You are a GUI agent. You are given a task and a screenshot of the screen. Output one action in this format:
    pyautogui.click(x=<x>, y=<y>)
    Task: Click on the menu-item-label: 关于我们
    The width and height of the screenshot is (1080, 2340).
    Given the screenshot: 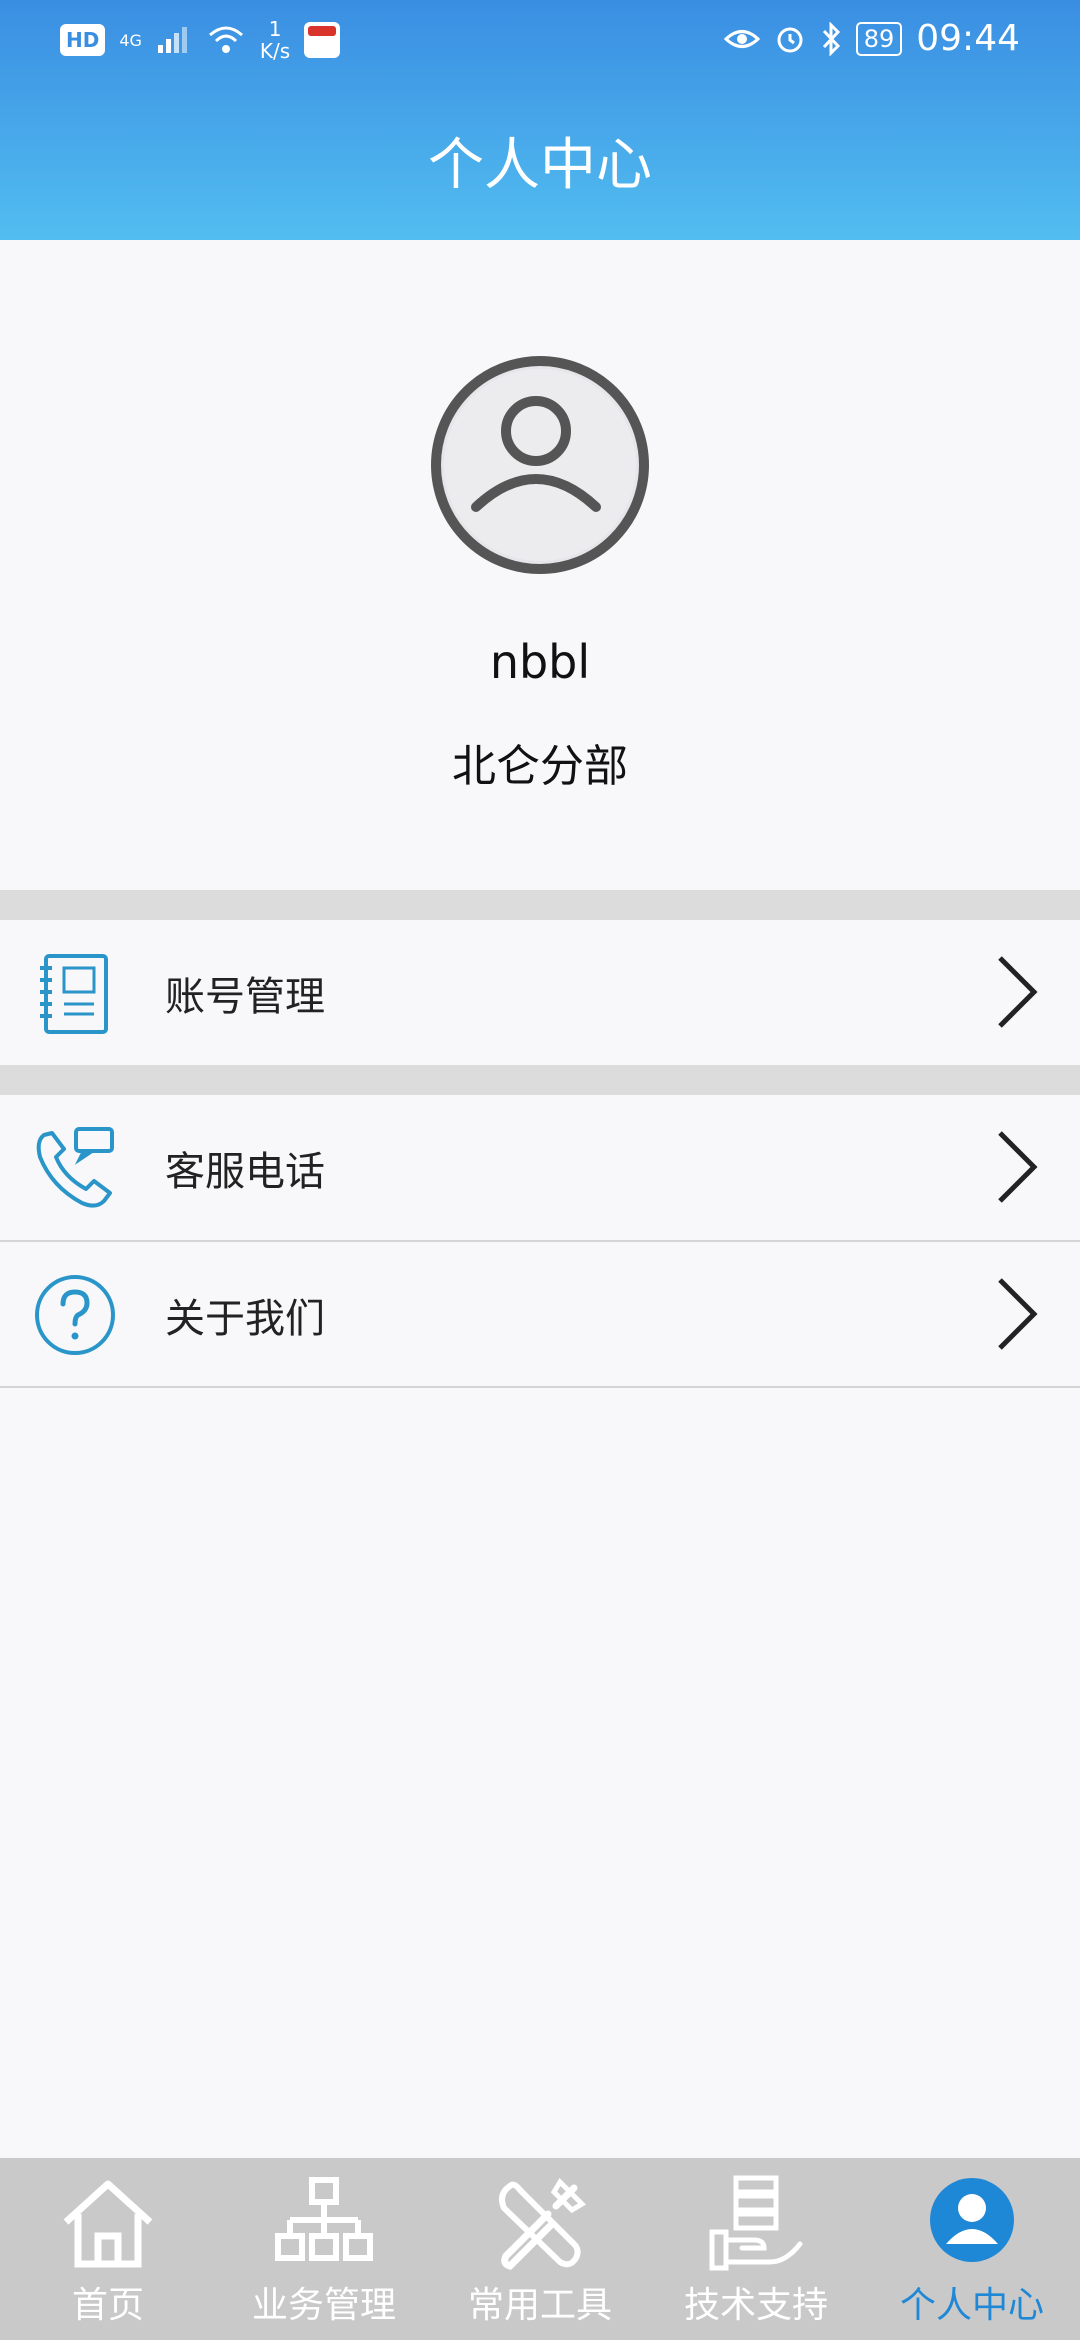 What is the action you would take?
    pyautogui.click(x=245, y=1319)
    